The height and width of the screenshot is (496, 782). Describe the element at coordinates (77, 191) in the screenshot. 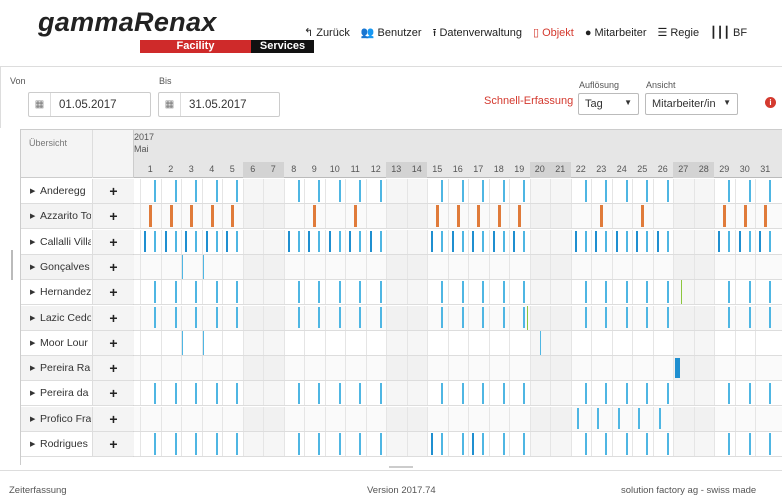

I see `employee-row-header: ▶ Anderegg +` at that location.